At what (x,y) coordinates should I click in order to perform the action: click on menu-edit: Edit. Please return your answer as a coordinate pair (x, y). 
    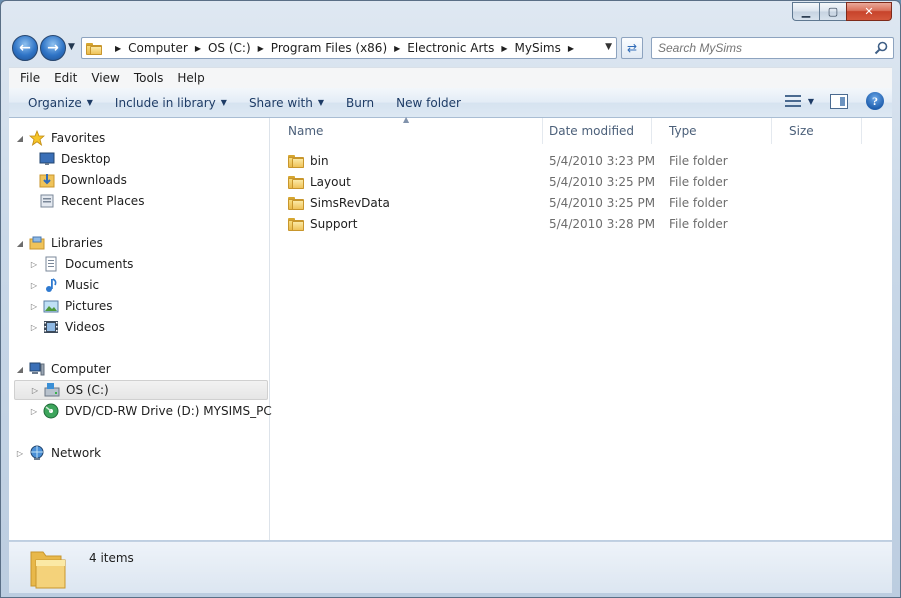
    Looking at the image, I should click on (65, 78).